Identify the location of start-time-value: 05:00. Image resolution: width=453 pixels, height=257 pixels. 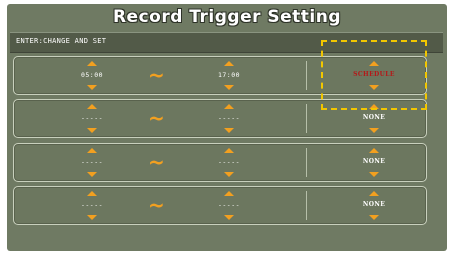
(92, 75).